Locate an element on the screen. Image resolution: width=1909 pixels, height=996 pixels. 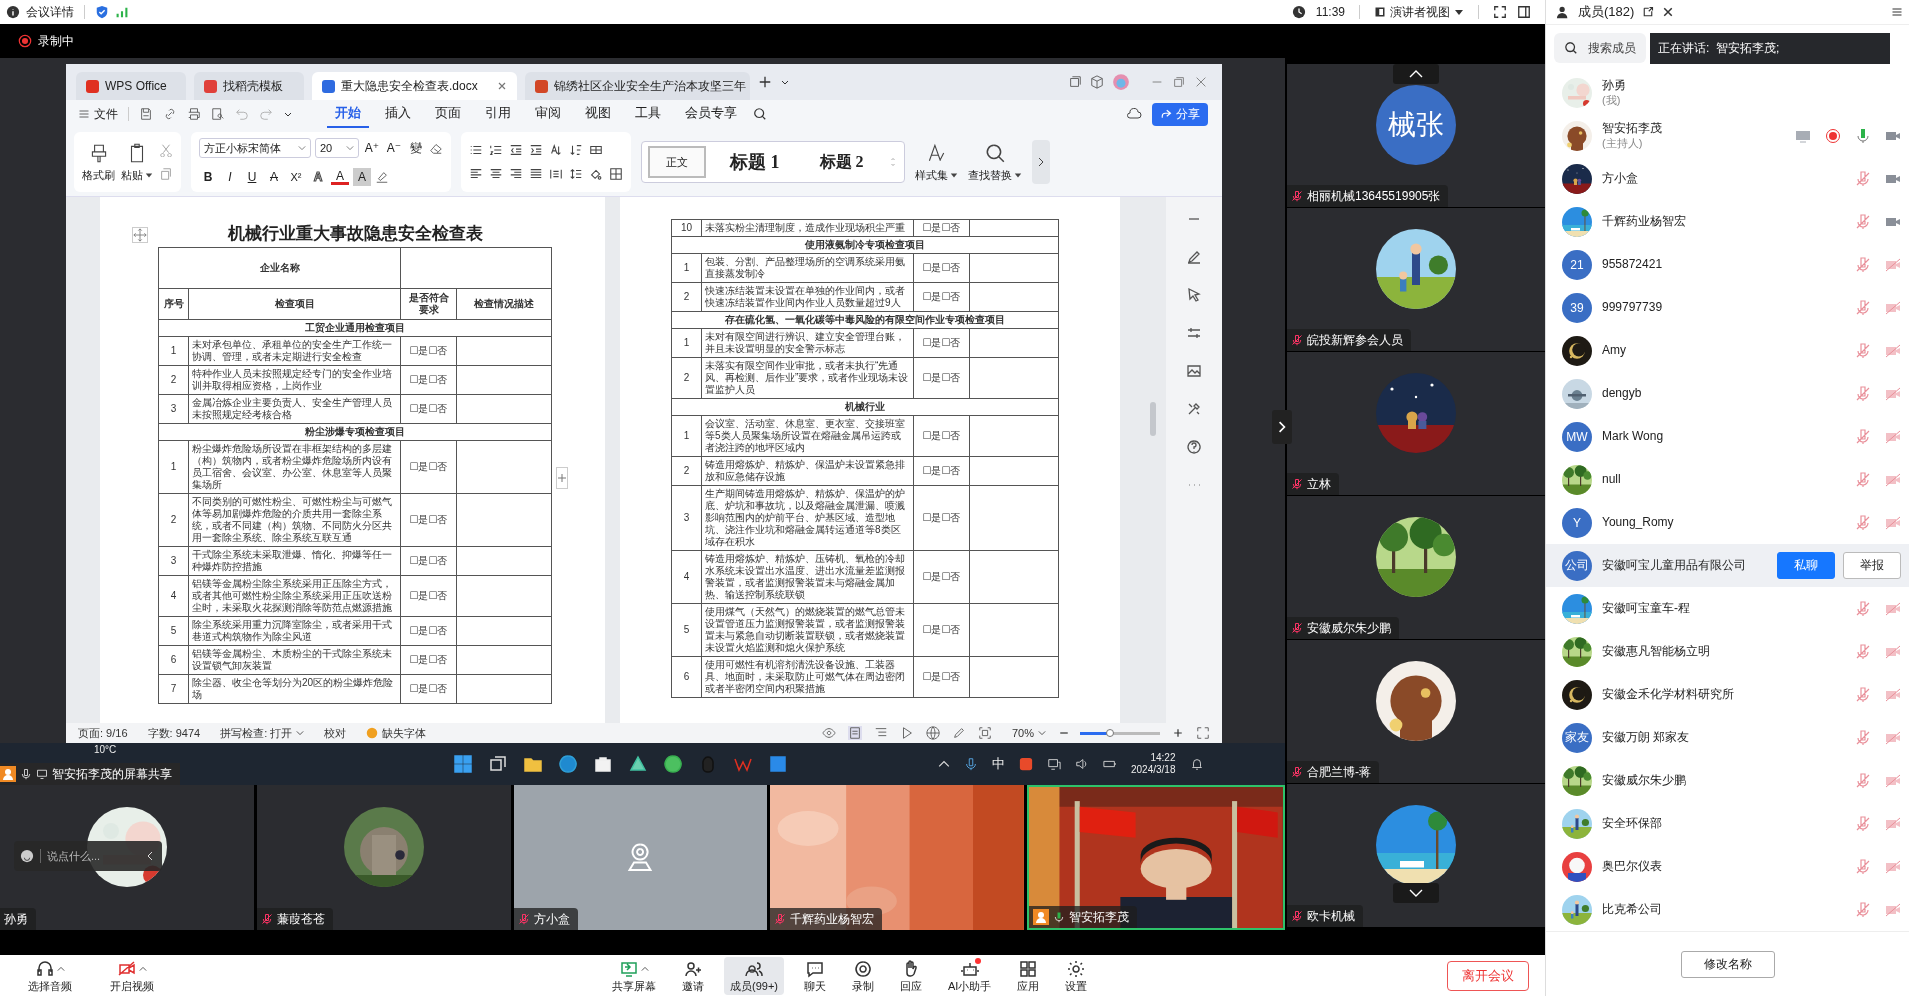
pop-out-icon is located at coordinates (1648, 12).